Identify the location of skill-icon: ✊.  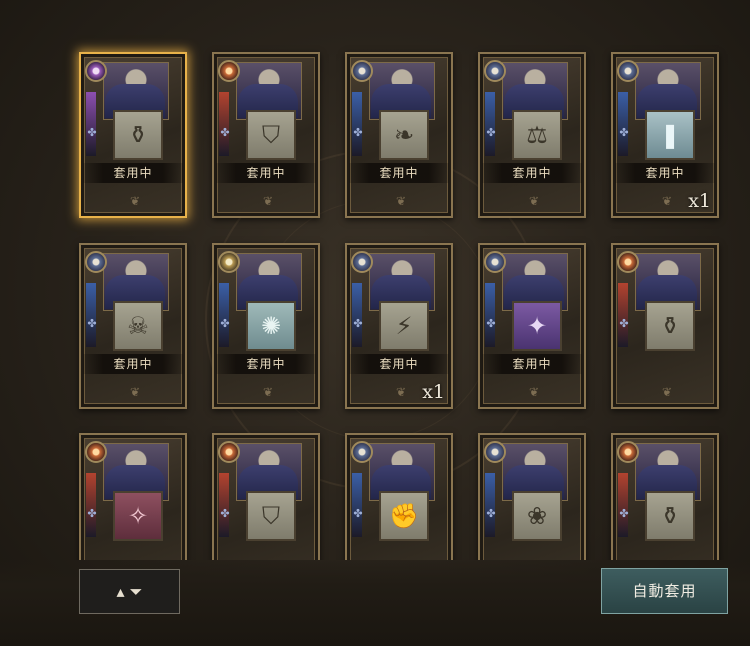
(404, 516).